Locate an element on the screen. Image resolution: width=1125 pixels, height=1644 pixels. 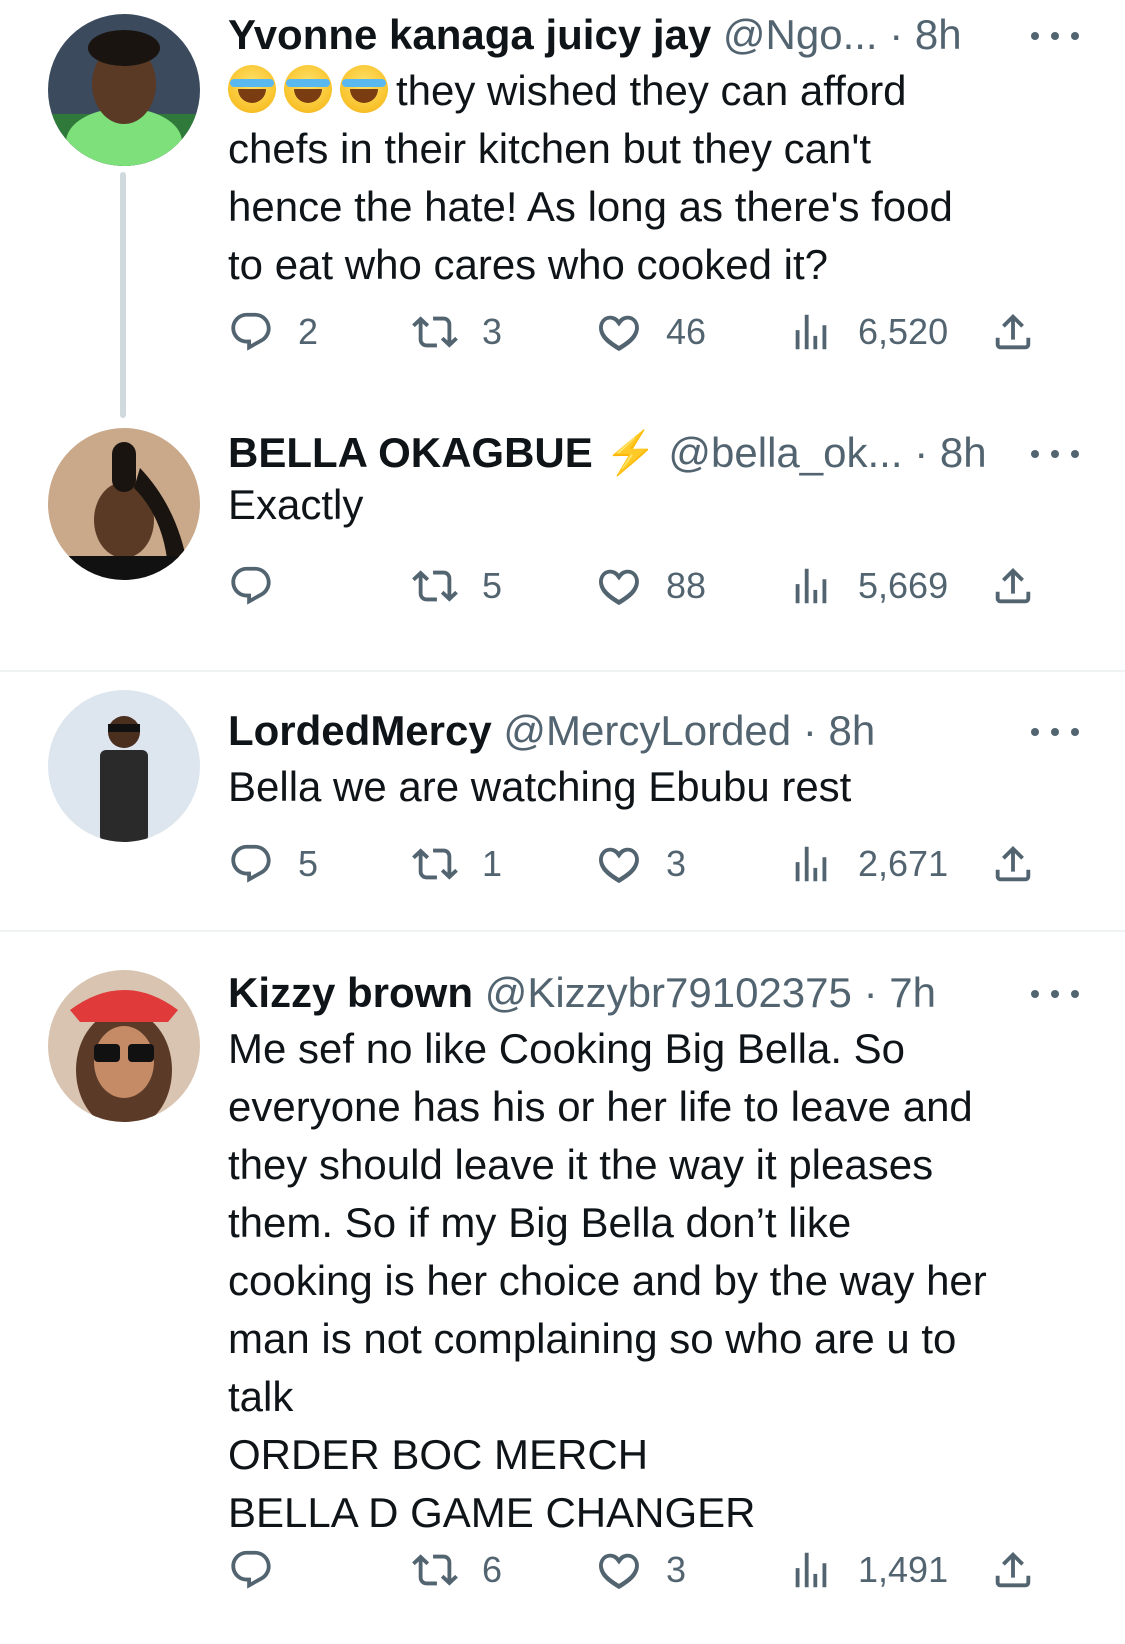
display-name: Kizzy brown is located at coordinates (350, 992).